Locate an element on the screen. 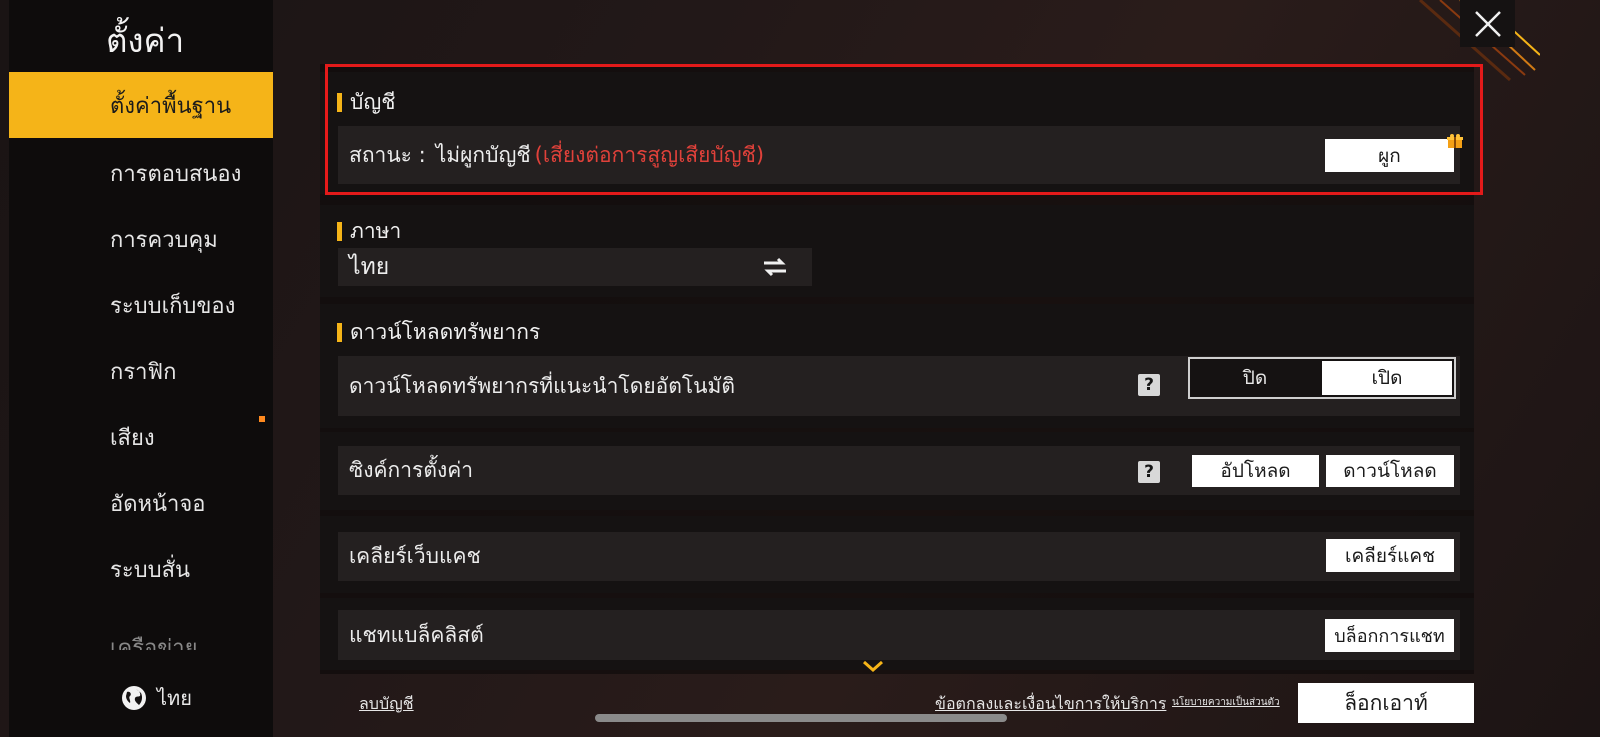 The height and width of the screenshot is (737, 1600). toggle-off: ปิด is located at coordinates (1255, 378).